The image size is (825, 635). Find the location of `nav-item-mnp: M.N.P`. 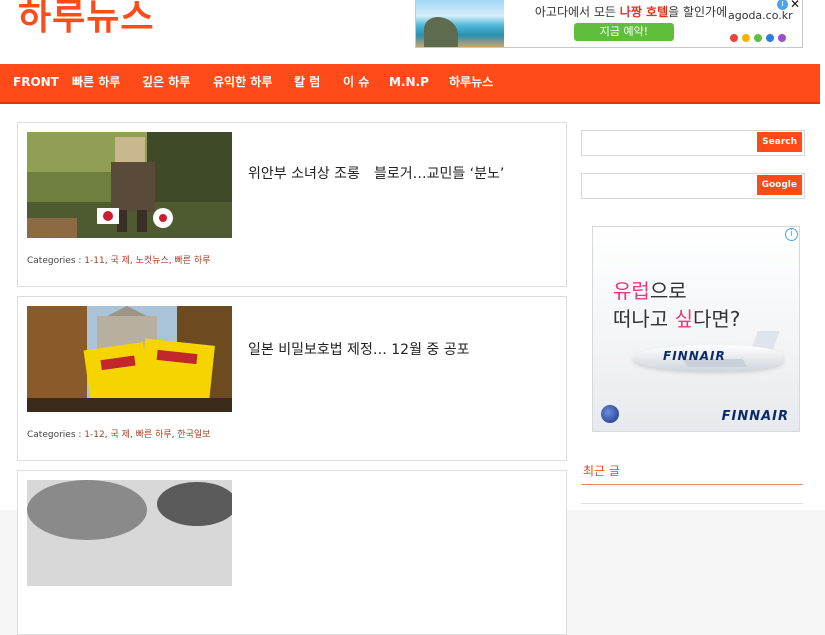

nav-item-mnp: M.N.P is located at coordinates (409, 83).